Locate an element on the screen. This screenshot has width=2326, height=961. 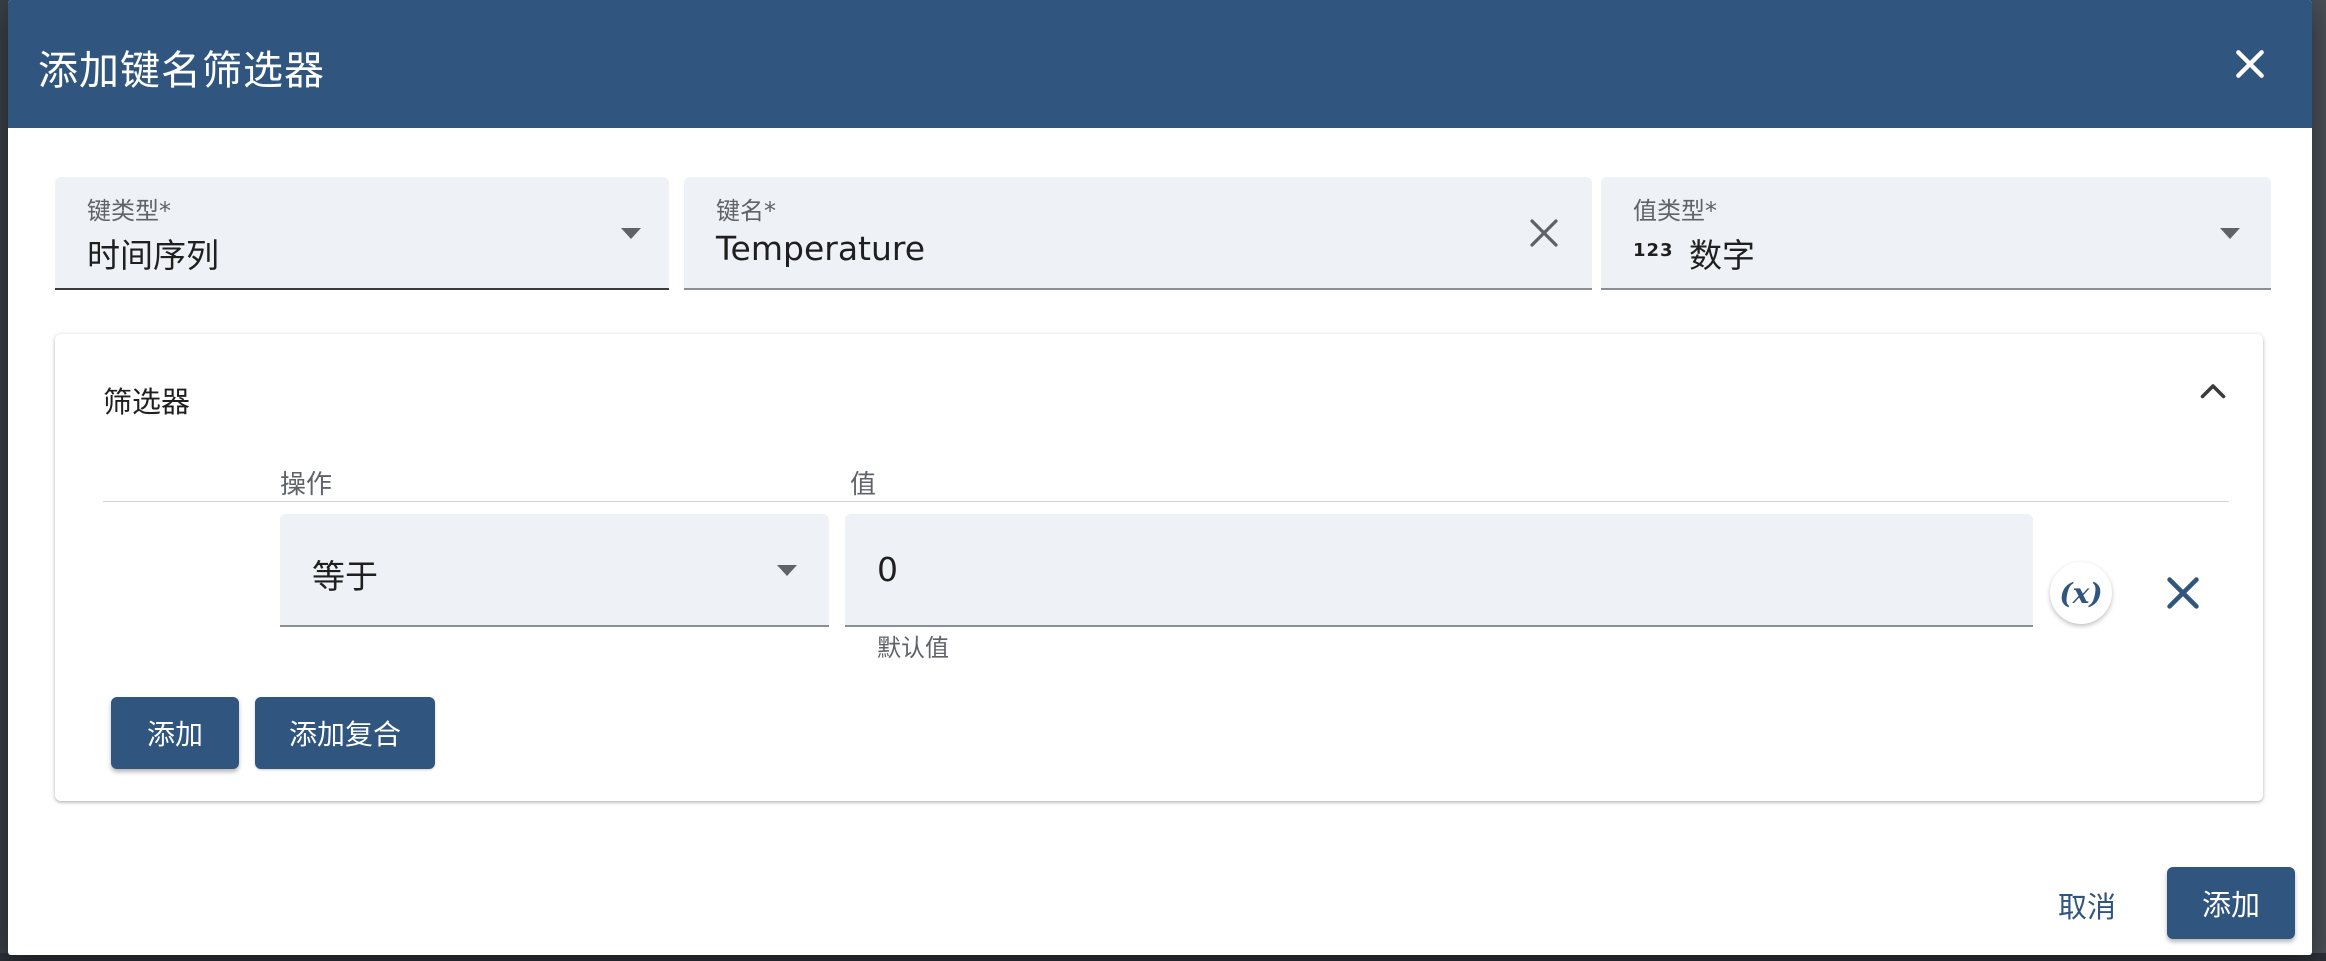
submit-add-button: 添加 is located at coordinates (2231, 903).